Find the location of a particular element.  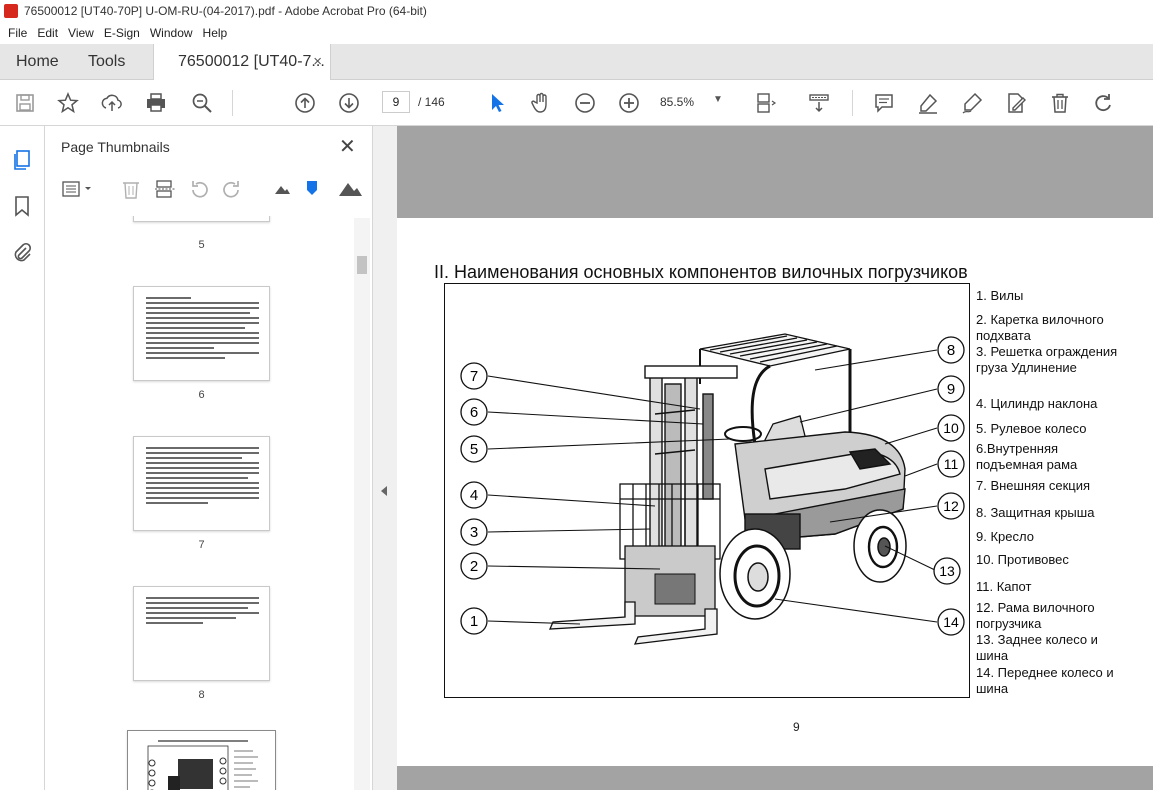

callout-label-3: 3 is located at coordinates (474, 532).